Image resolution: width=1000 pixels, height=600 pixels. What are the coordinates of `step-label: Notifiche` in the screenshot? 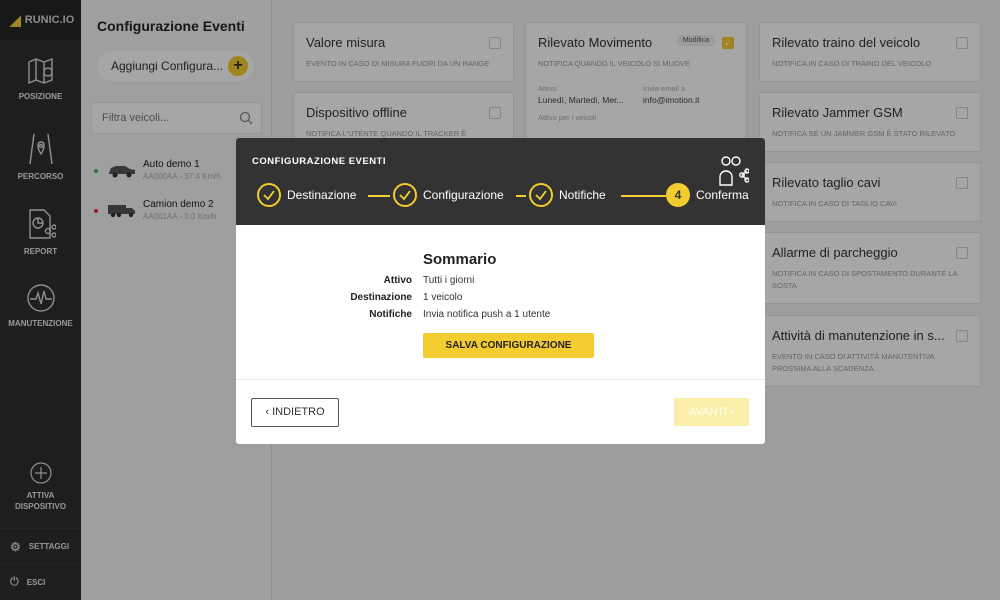 It's located at (582, 195).